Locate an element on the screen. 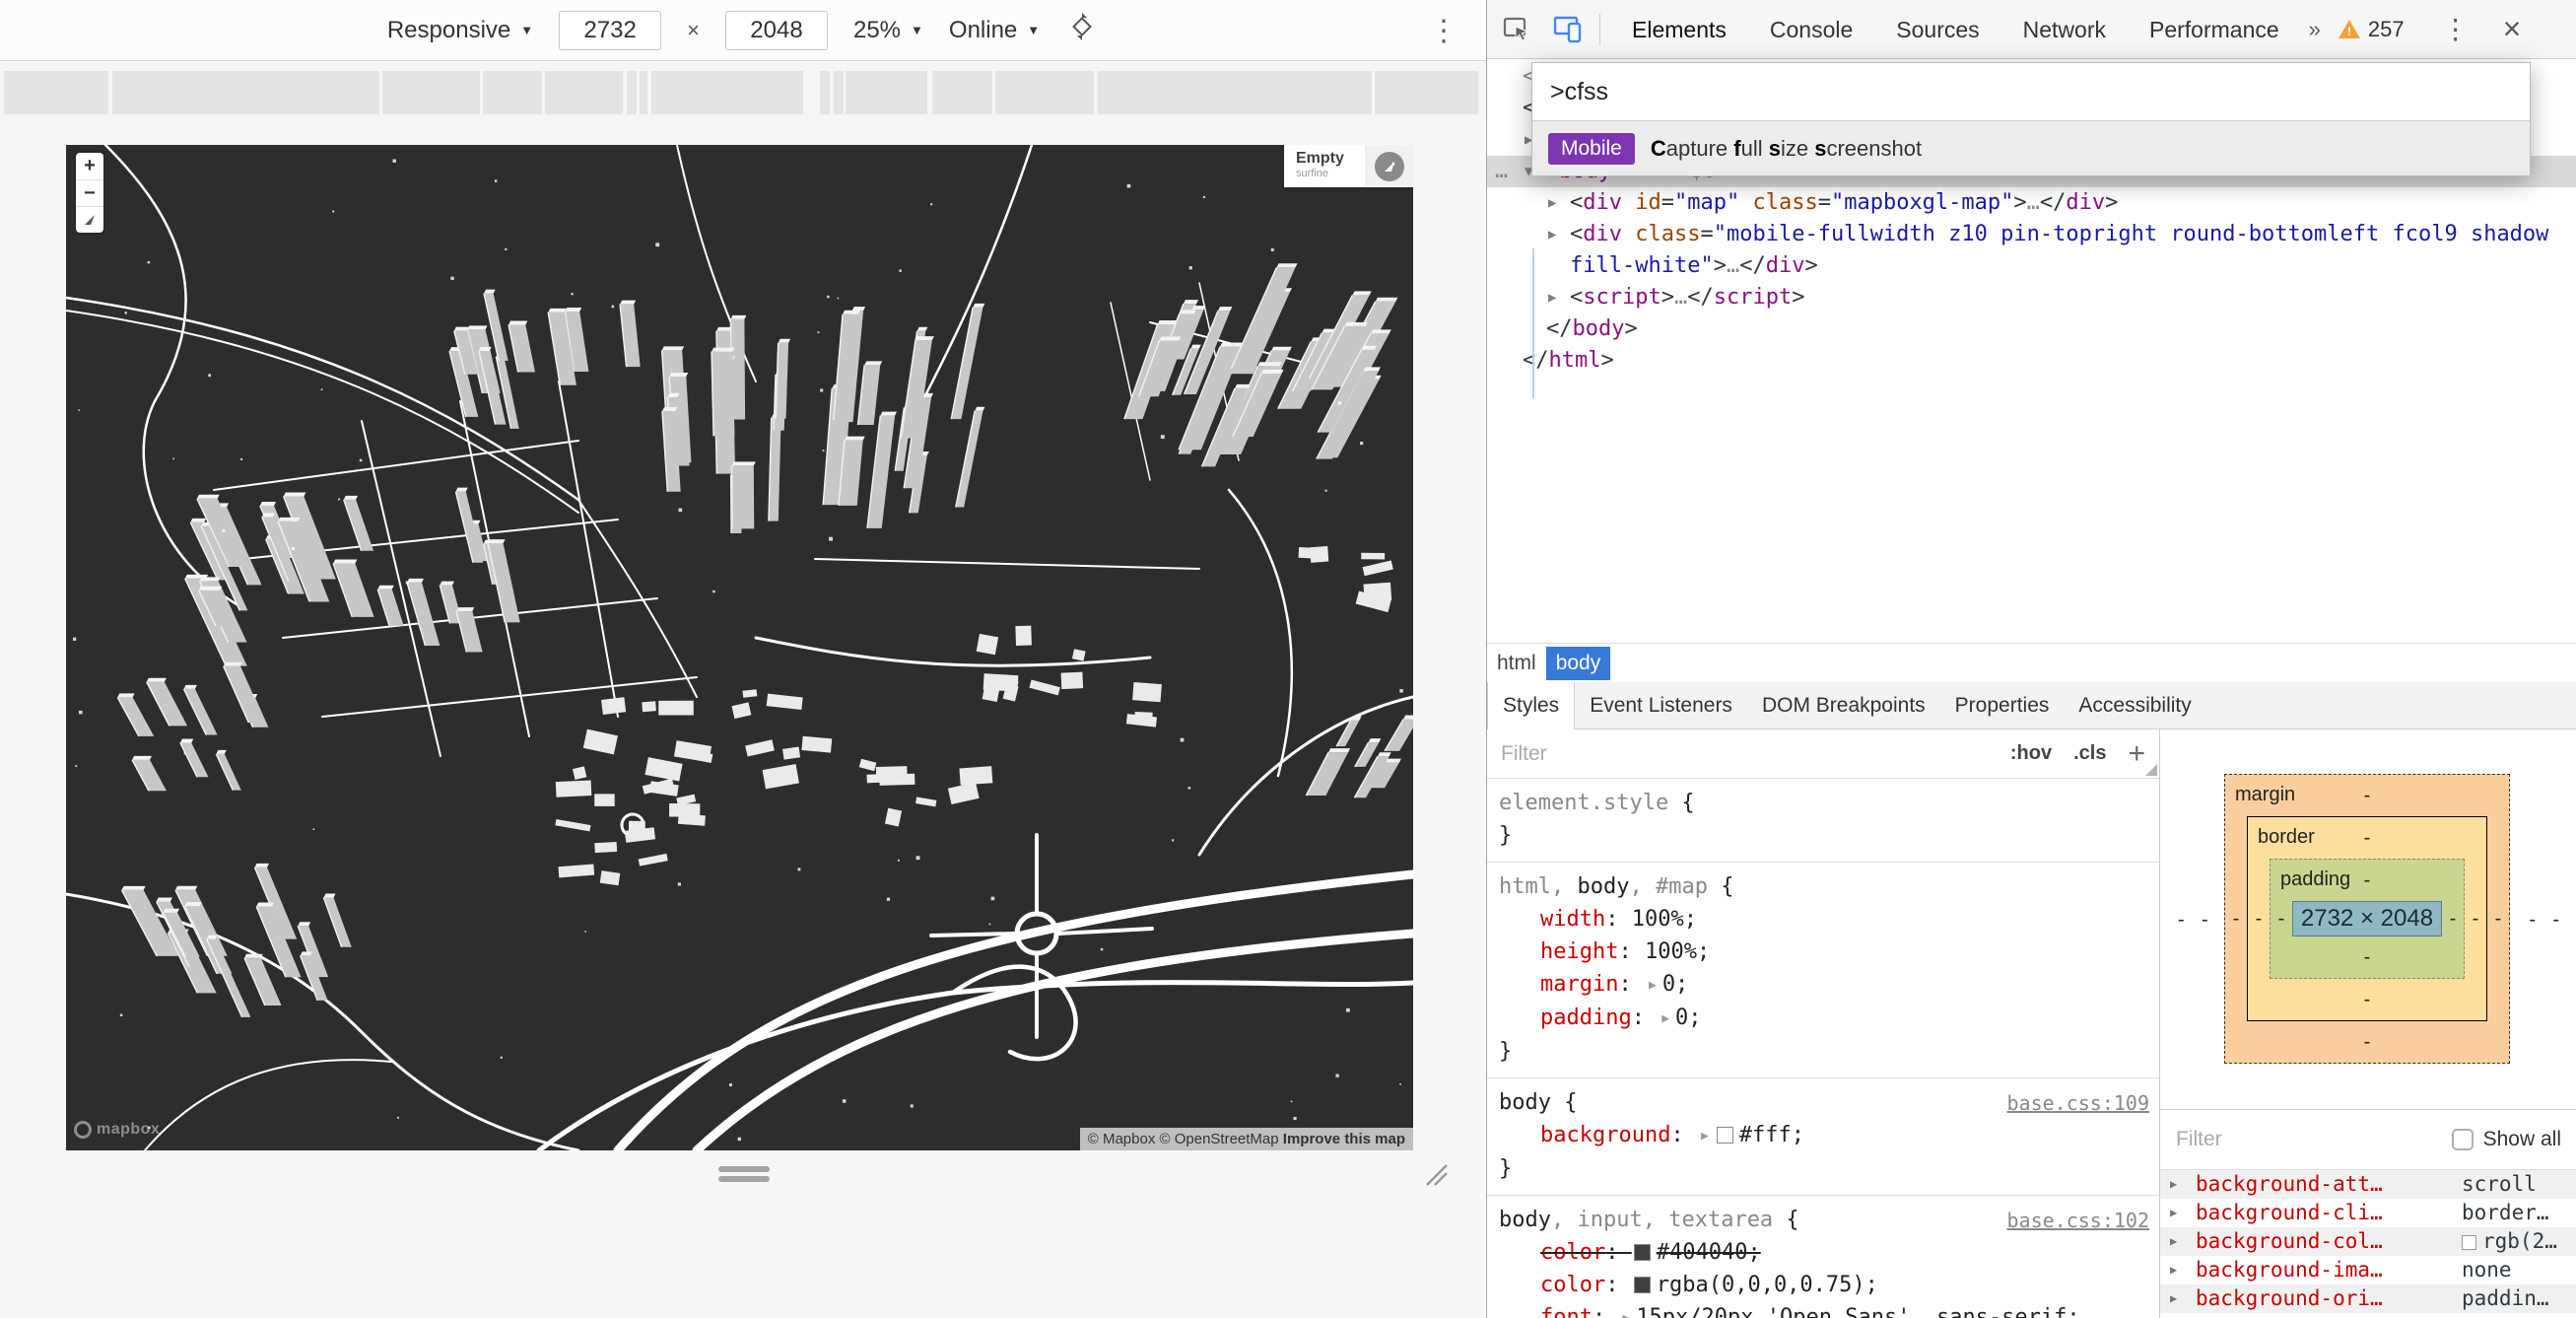 Image resolution: width=2576 pixels, height=1318 pixels. dom-tree-row: ▶ <script>…</script> is located at coordinates (2032, 298).